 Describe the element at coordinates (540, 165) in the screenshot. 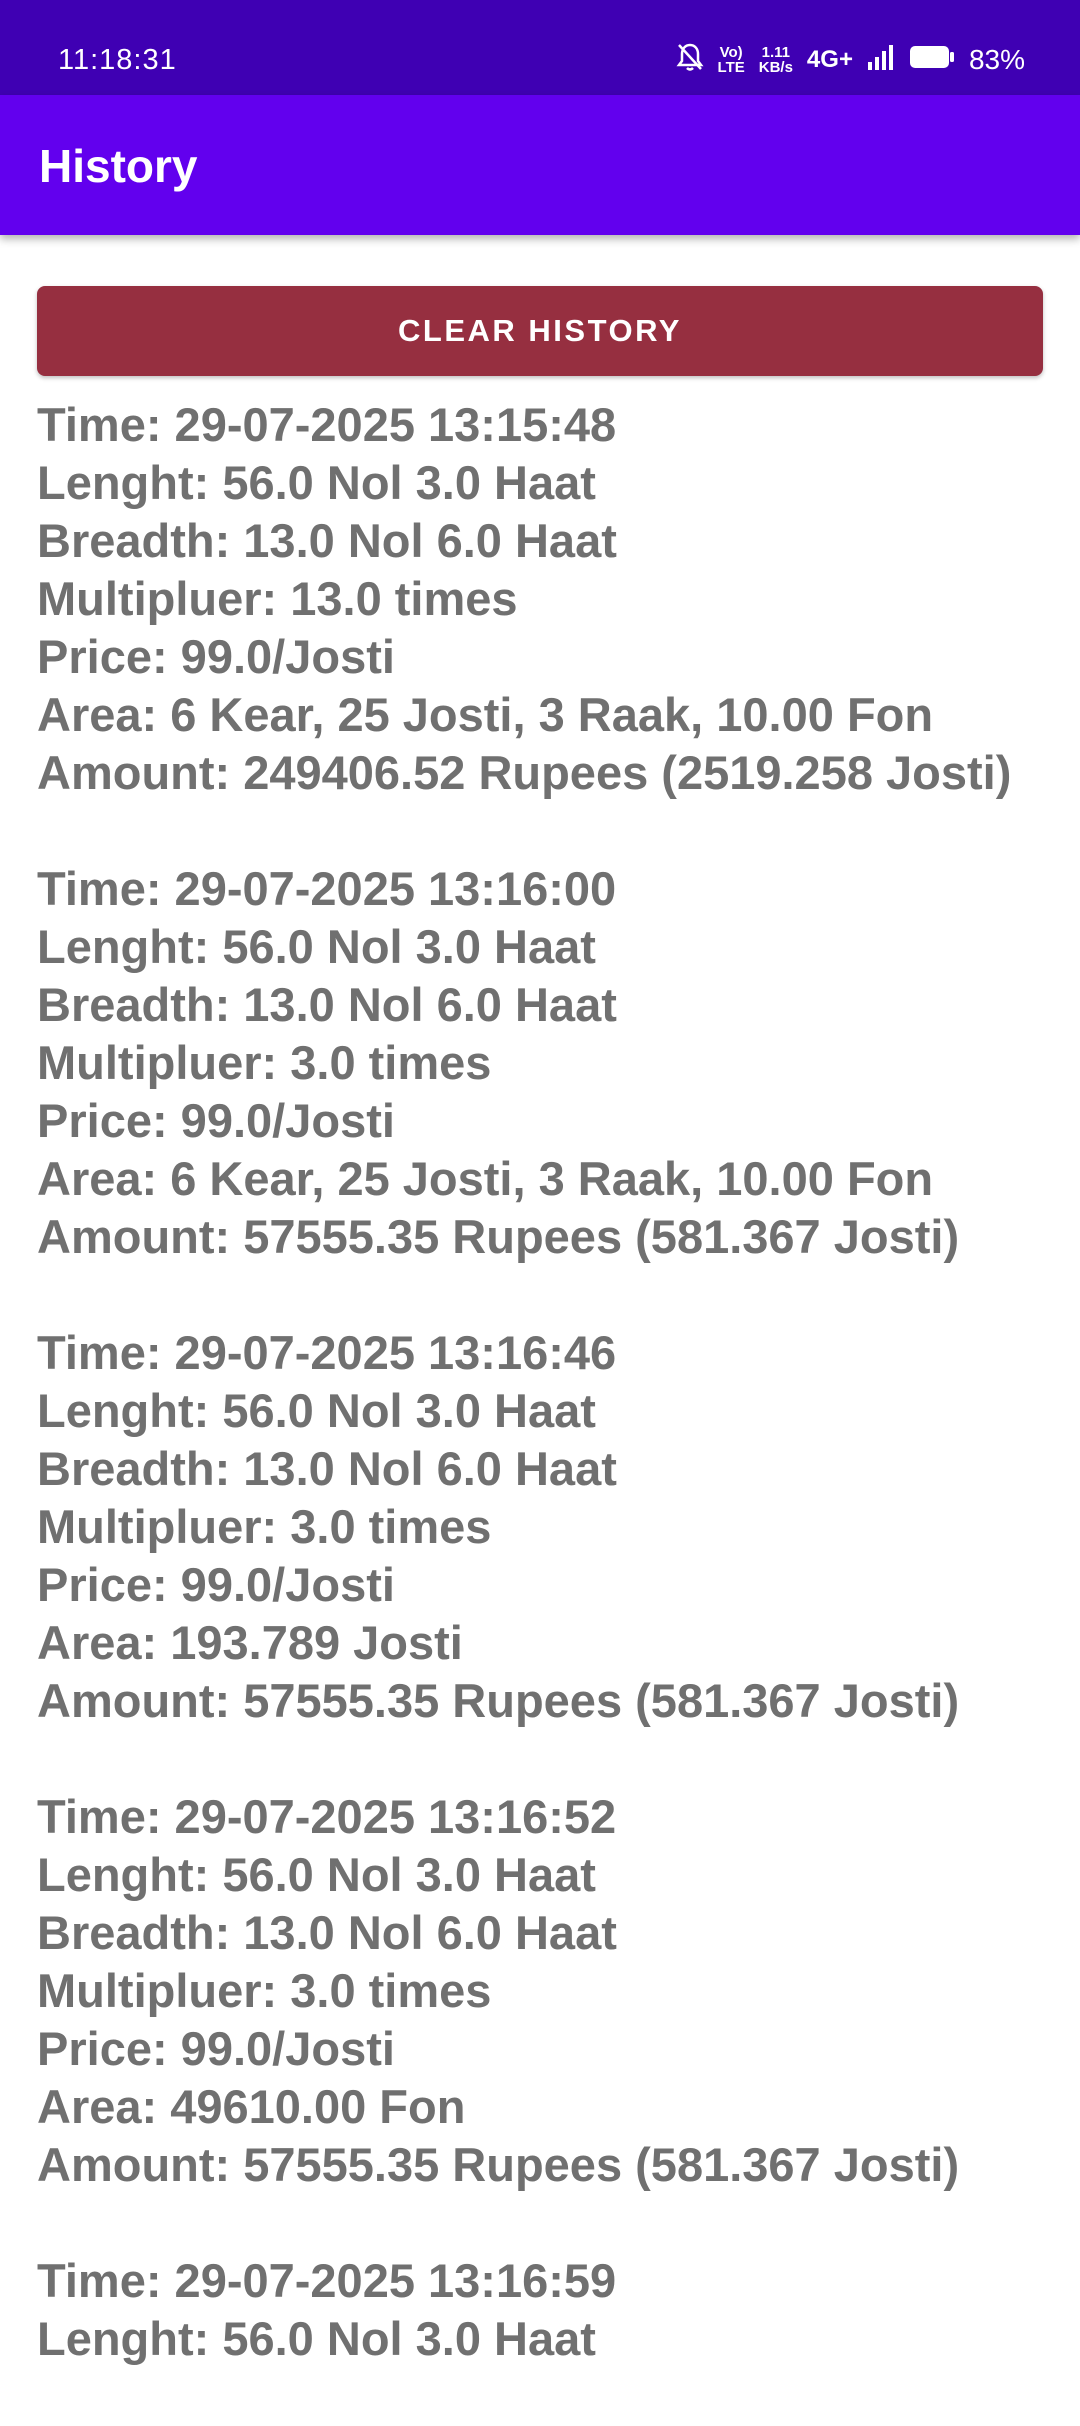

I see `app-bar: History` at that location.